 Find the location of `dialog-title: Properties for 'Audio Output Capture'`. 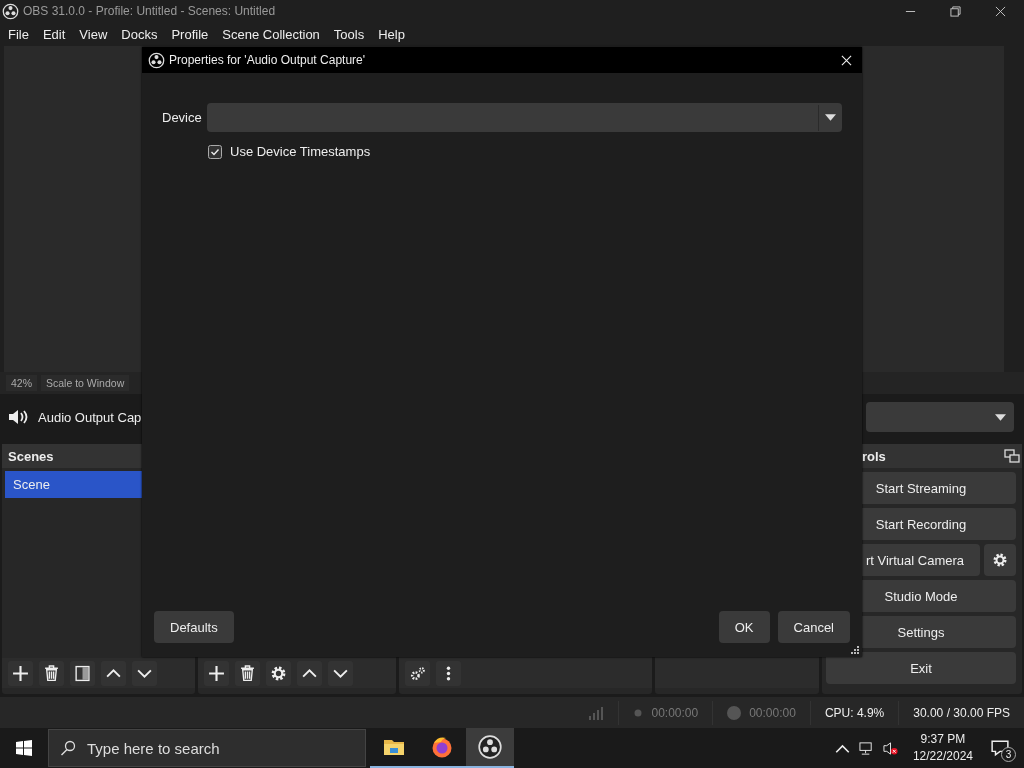

dialog-title: Properties for 'Audio Output Capture' is located at coordinates (267, 60).